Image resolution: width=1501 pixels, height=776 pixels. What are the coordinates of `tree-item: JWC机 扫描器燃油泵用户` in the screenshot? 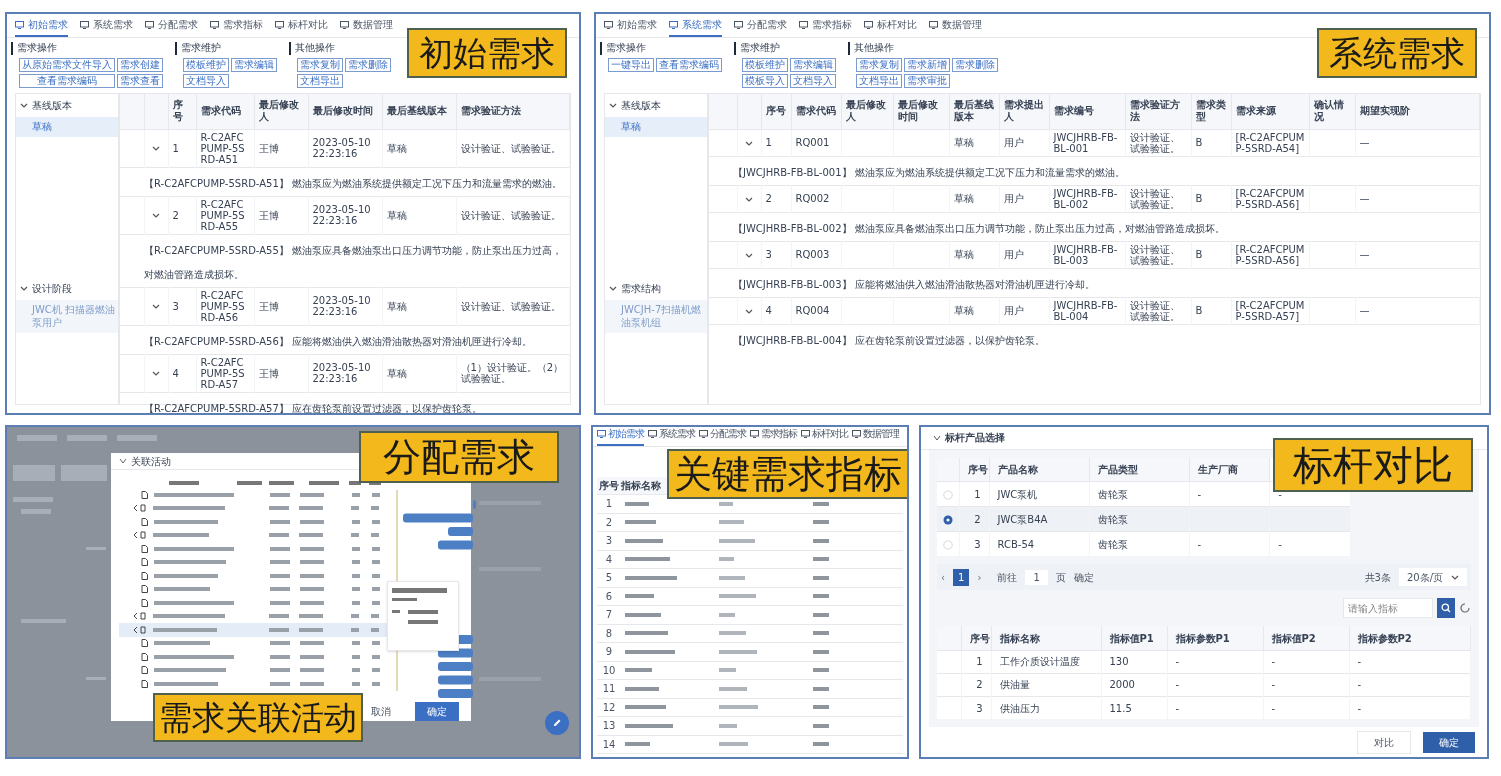 It's located at (67, 316).